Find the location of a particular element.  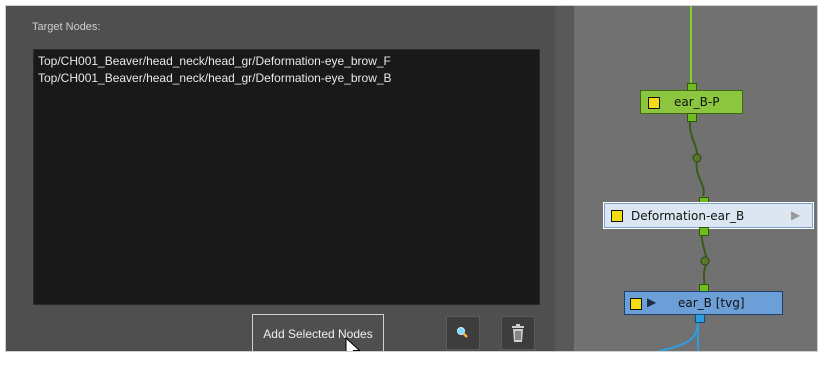

target-nodes-label: Target Nodes: is located at coordinates (66, 27).